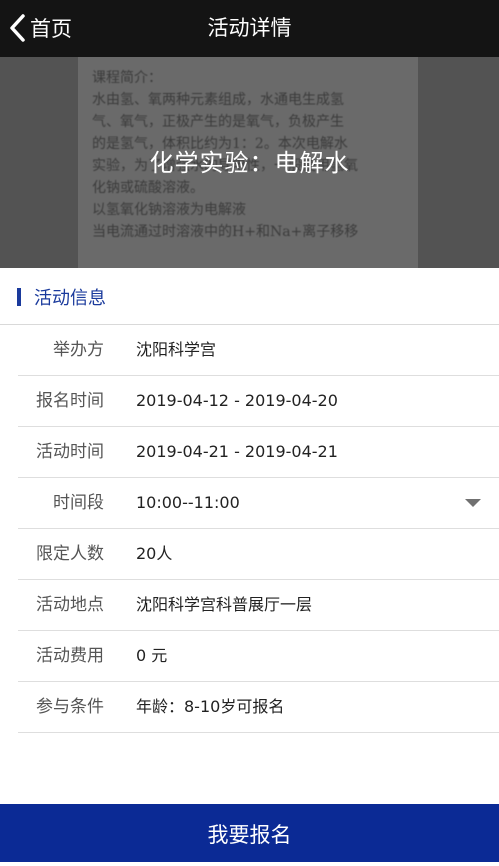 The height and width of the screenshot is (866, 499). I want to click on detail-label: 报名时间, so click(70, 401).